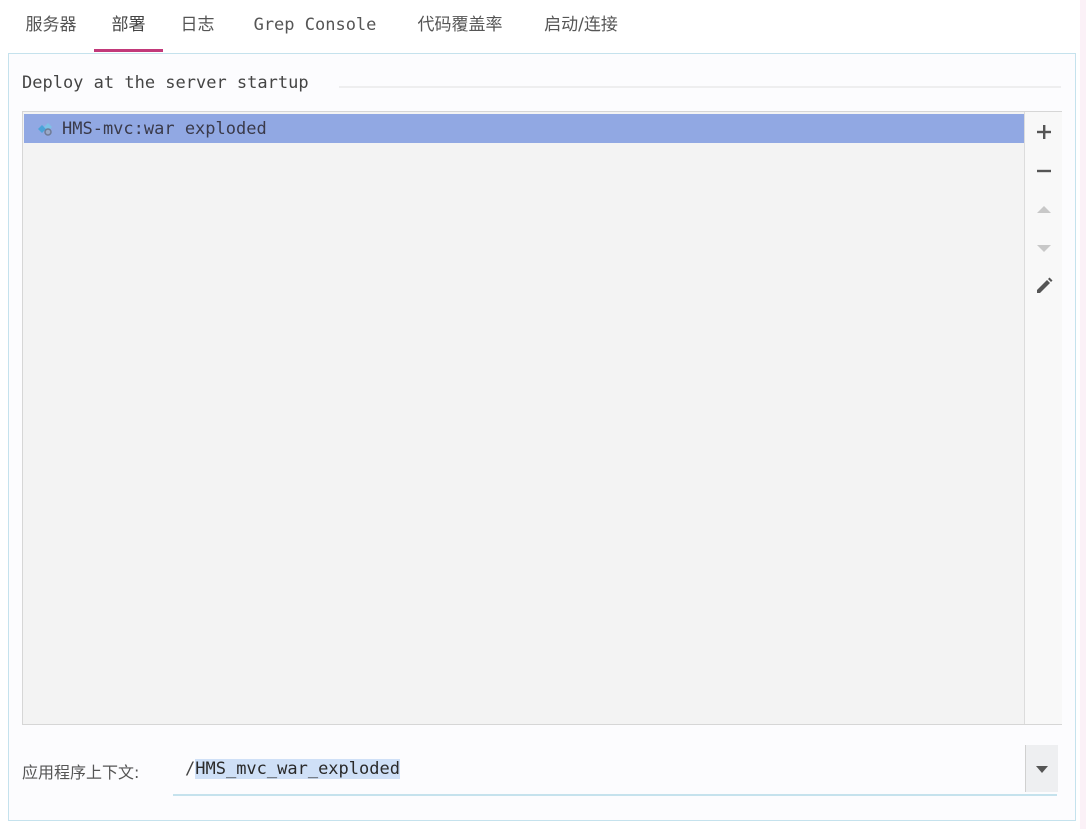 This screenshot has height=829, width=1086. I want to click on move-down-icon, so click(1043, 248).